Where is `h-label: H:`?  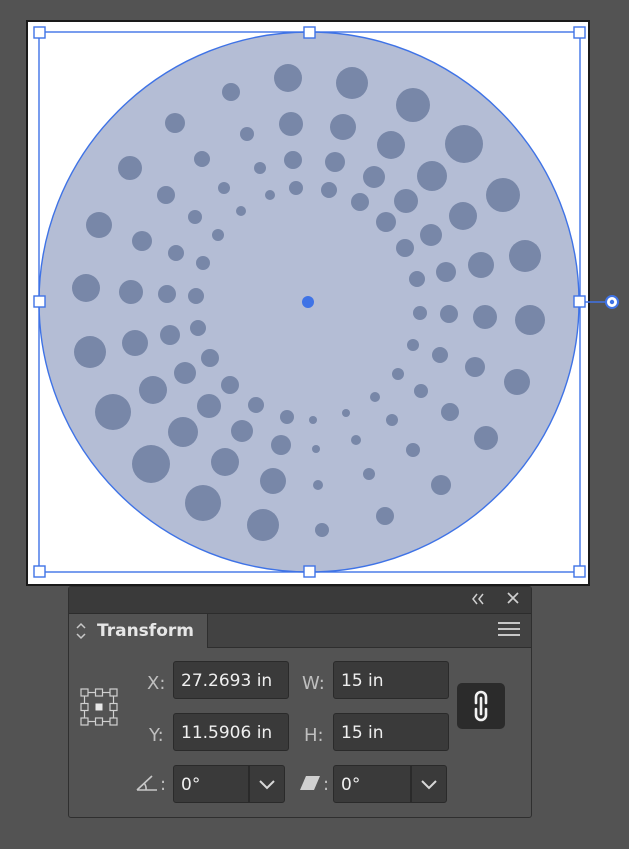 h-label: H: is located at coordinates (314, 735).